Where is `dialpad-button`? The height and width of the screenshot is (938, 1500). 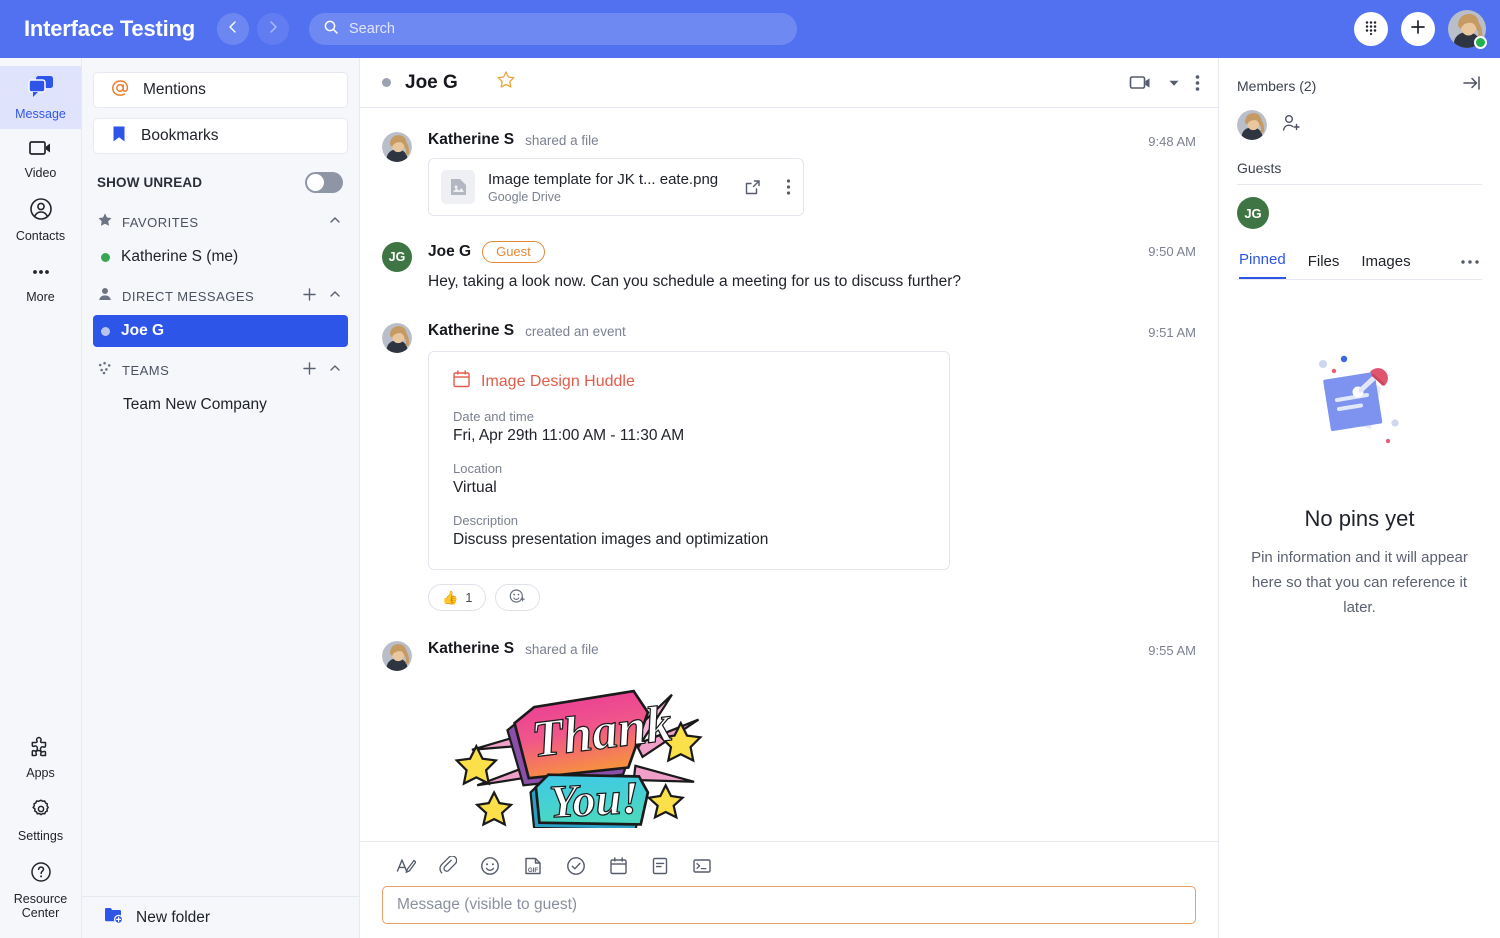
dialpad-button is located at coordinates (1371, 29).